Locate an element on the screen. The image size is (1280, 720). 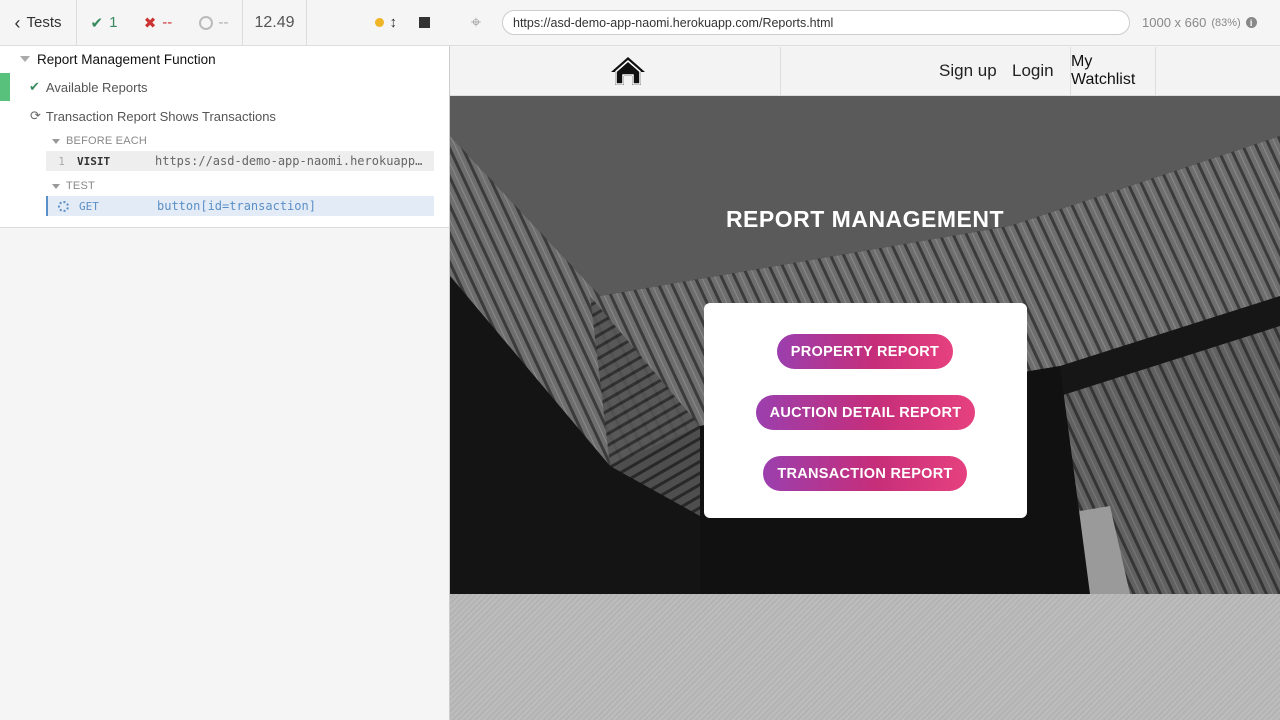
command-name: GET is located at coordinates (89, 206).